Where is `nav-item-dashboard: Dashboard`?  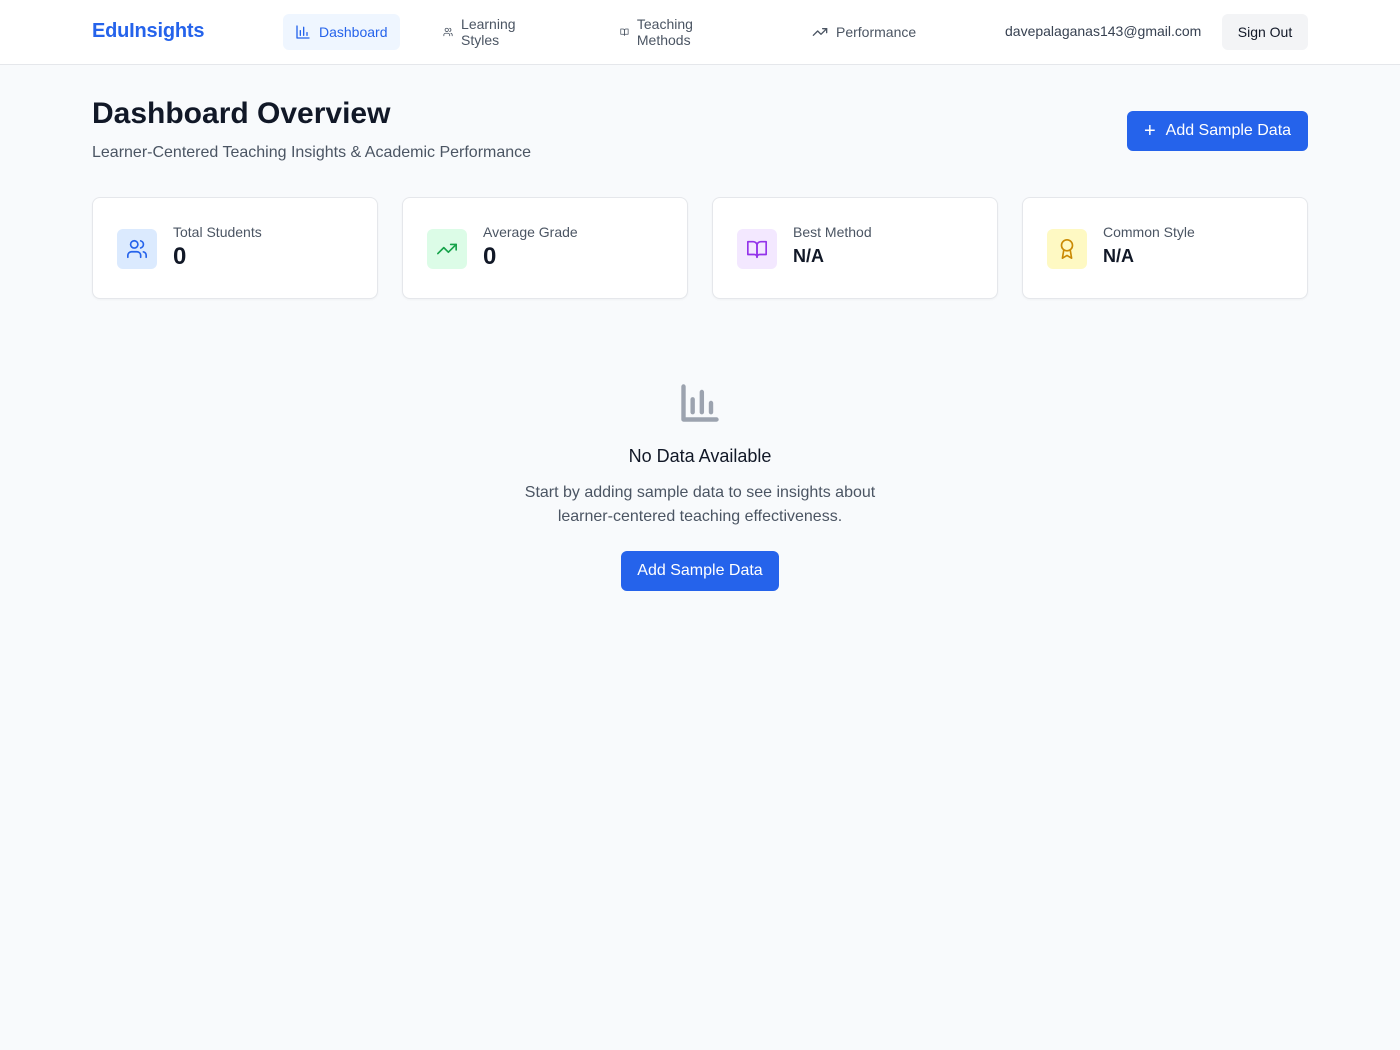
nav-item-dashboard: Dashboard is located at coordinates (341, 32).